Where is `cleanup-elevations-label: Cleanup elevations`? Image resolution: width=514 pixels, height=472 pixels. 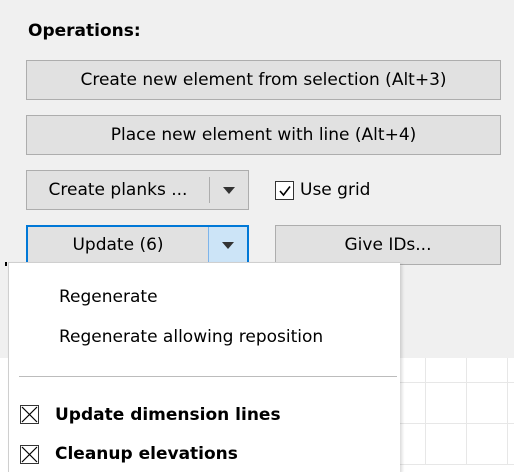
cleanup-elevations-label: Cleanup elevations is located at coordinates (146, 454).